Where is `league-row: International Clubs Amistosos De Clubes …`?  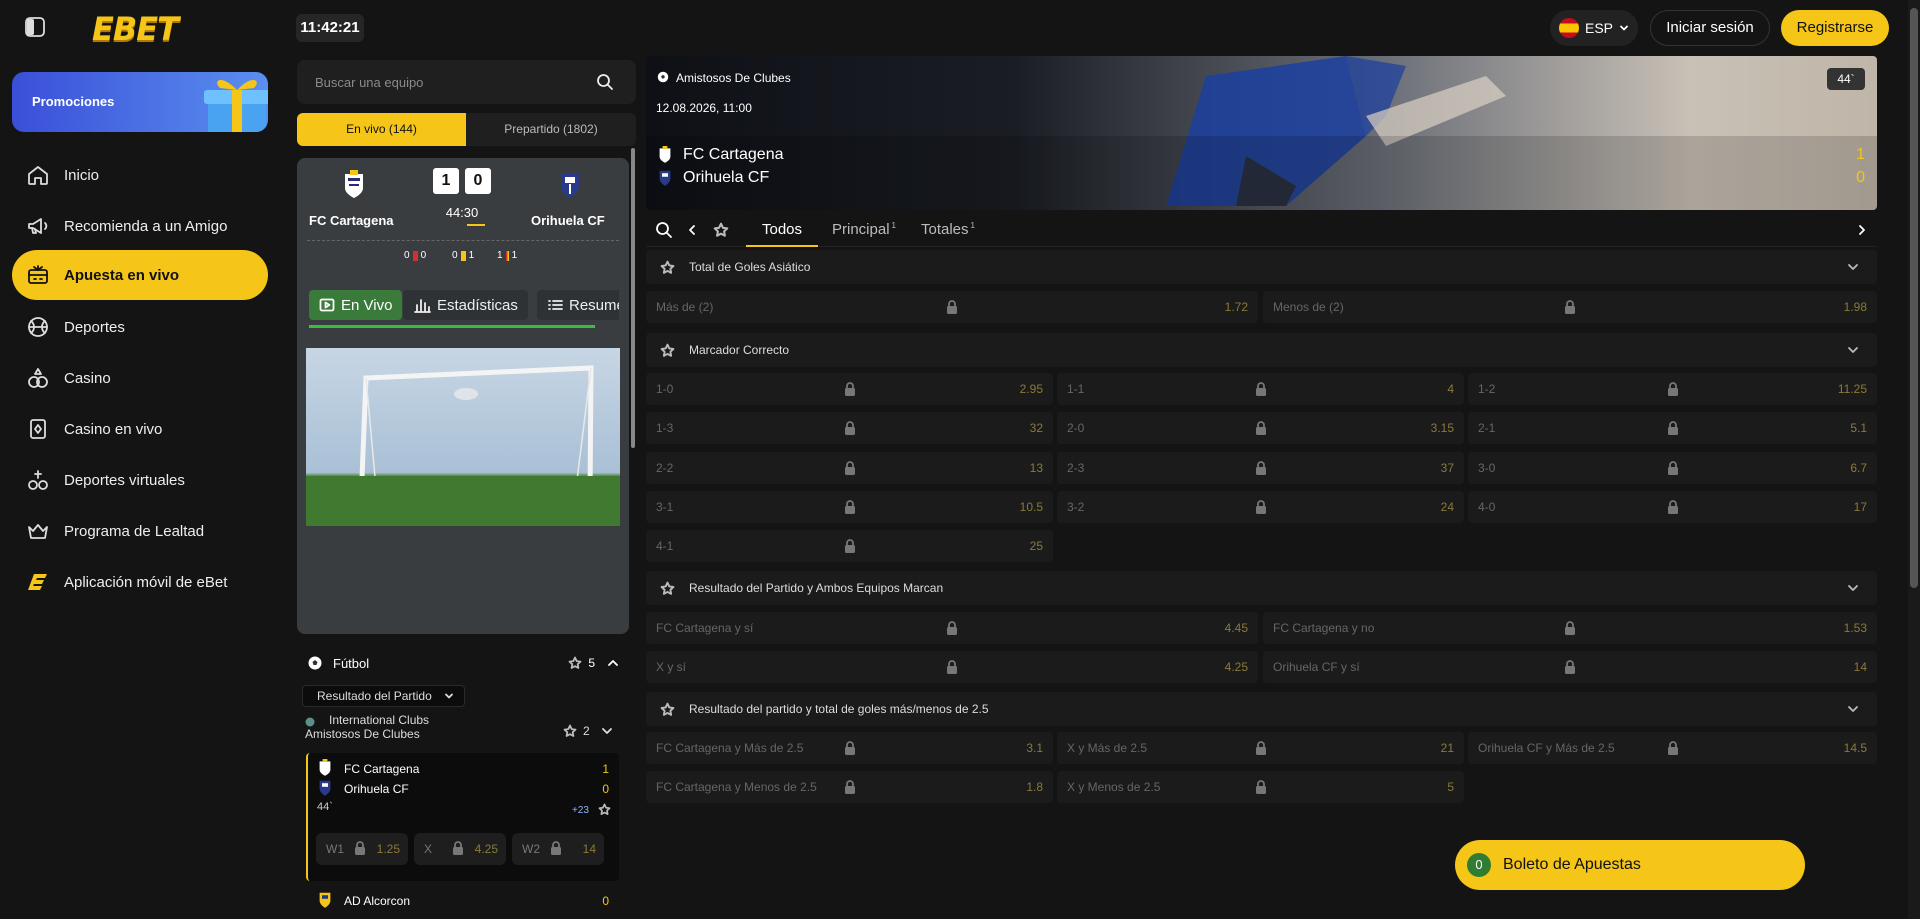
league-row: International Clubs Amistosos De Clubes … is located at coordinates (467, 729).